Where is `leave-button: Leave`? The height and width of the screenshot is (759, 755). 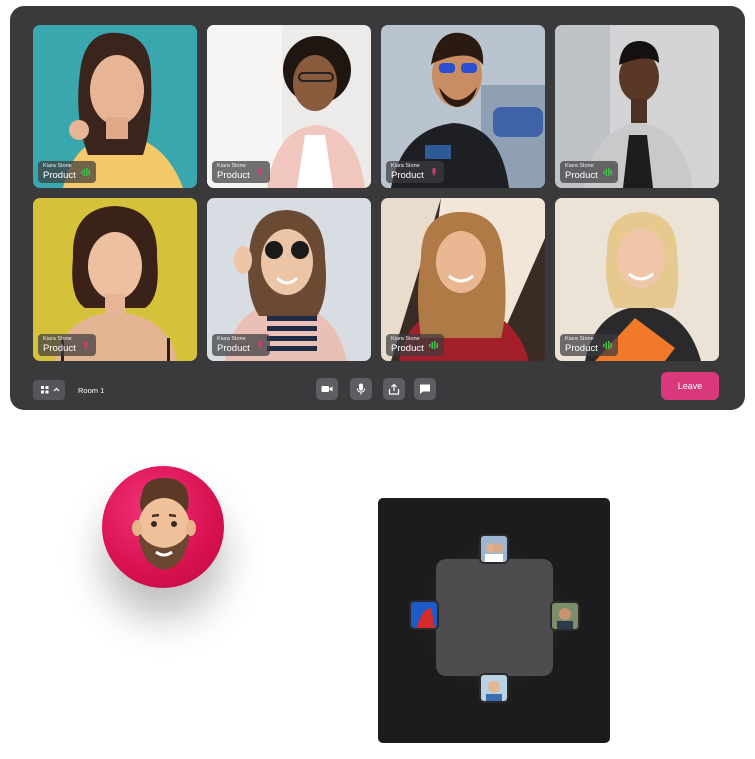 leave-button: Leave is located at coordinates (690, 386).